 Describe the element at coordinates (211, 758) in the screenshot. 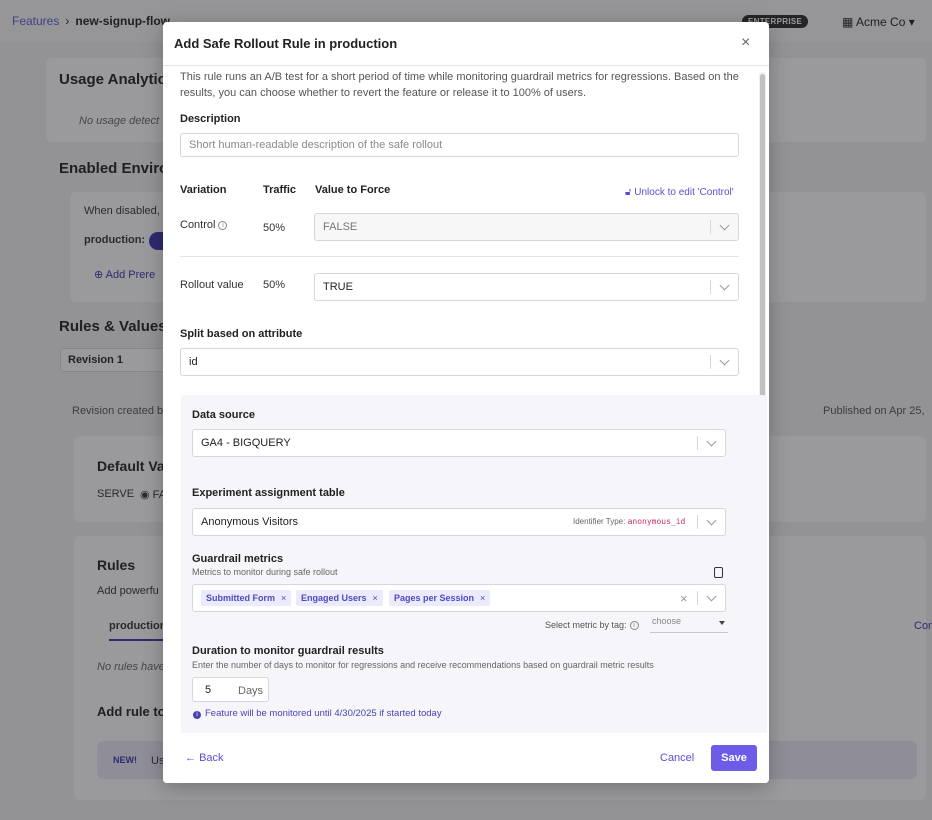

I see `back-label: Back` at that location.